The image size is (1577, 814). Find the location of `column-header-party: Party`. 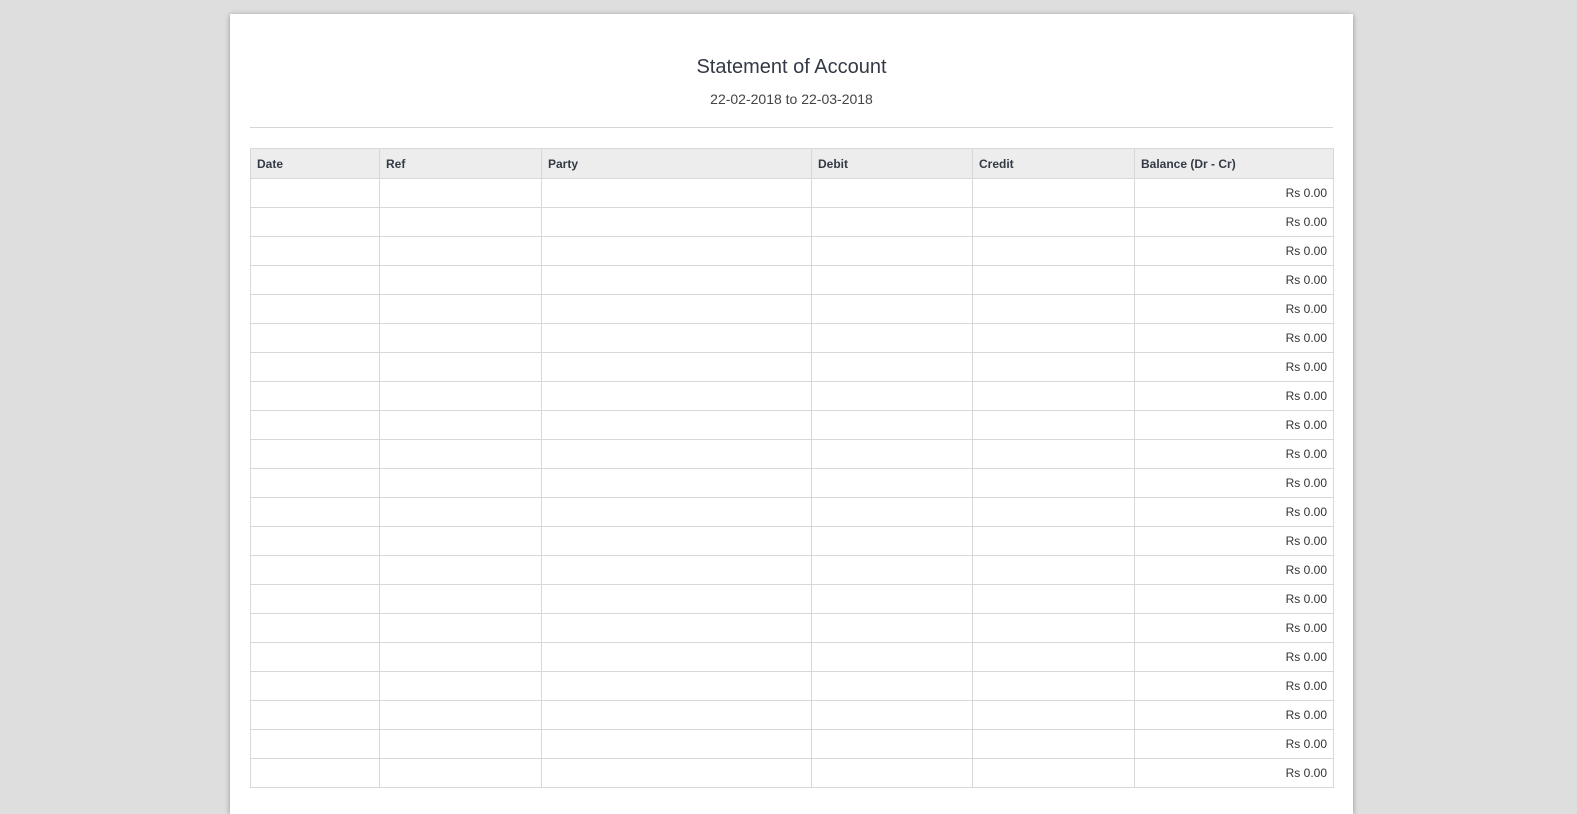

column-header-party: Party is located at coordinates (676, 163).